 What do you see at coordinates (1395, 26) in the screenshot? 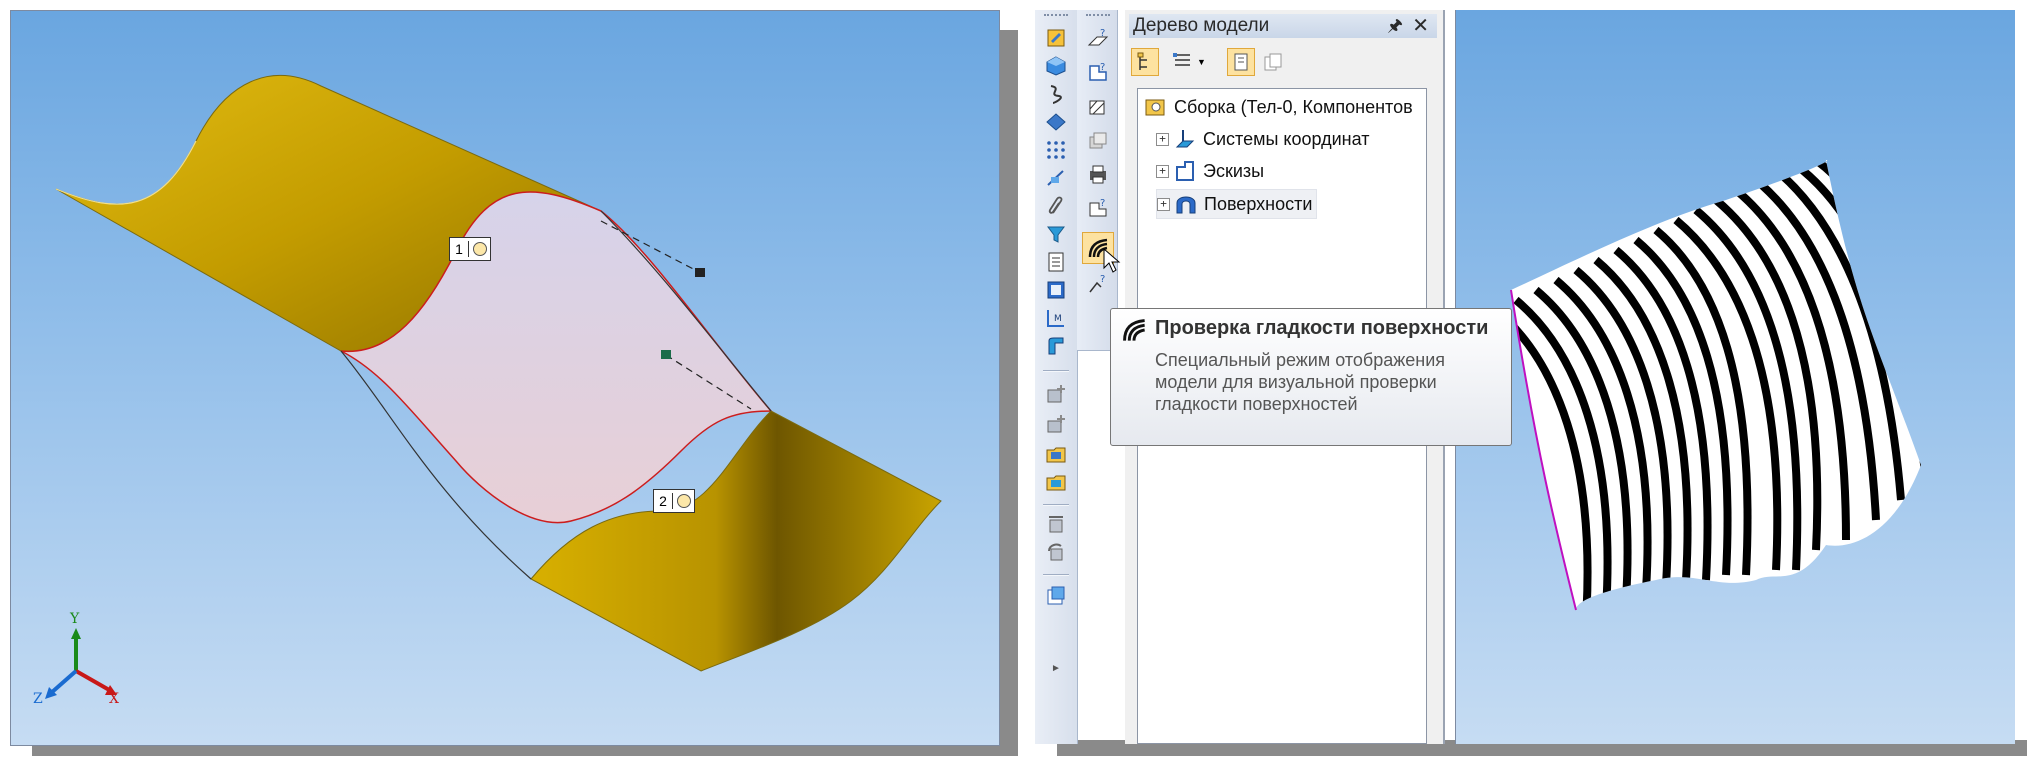
I see `pin-icon: 🖈` at bounding box center [1395, 26].